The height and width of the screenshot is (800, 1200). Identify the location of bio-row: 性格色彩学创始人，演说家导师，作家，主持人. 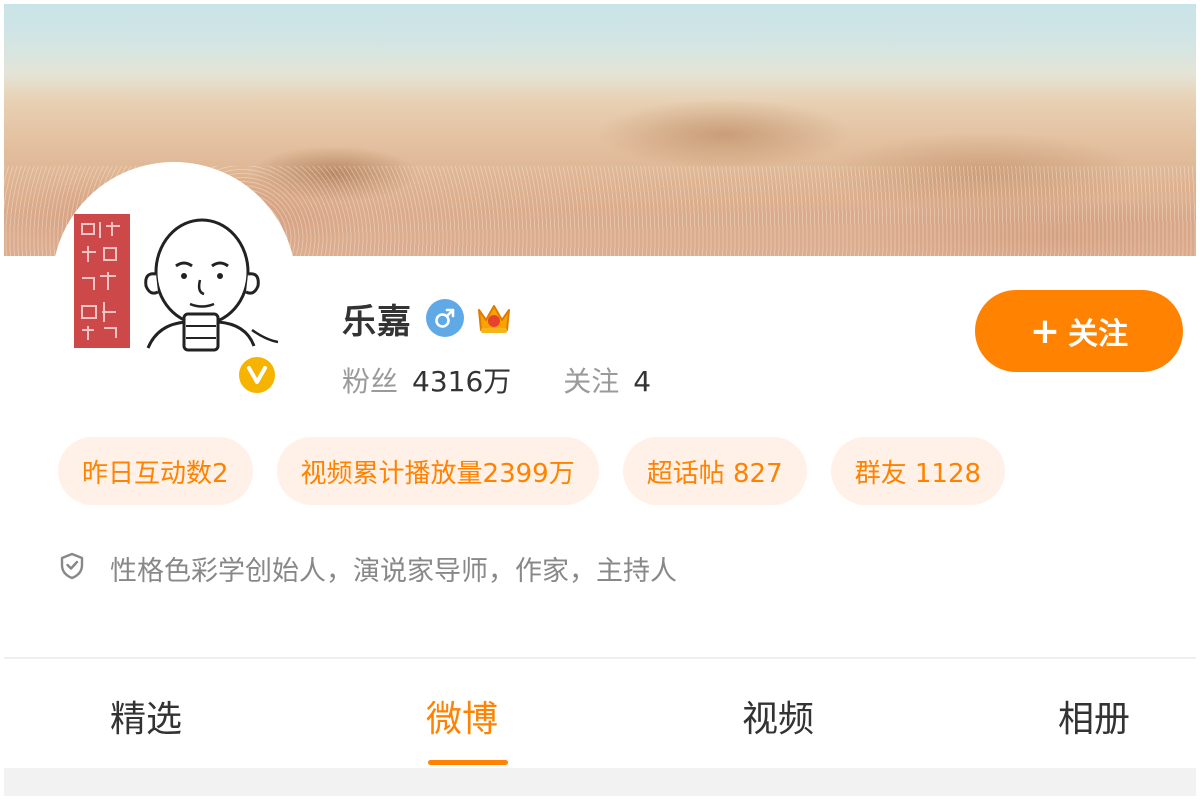
(367, 568).